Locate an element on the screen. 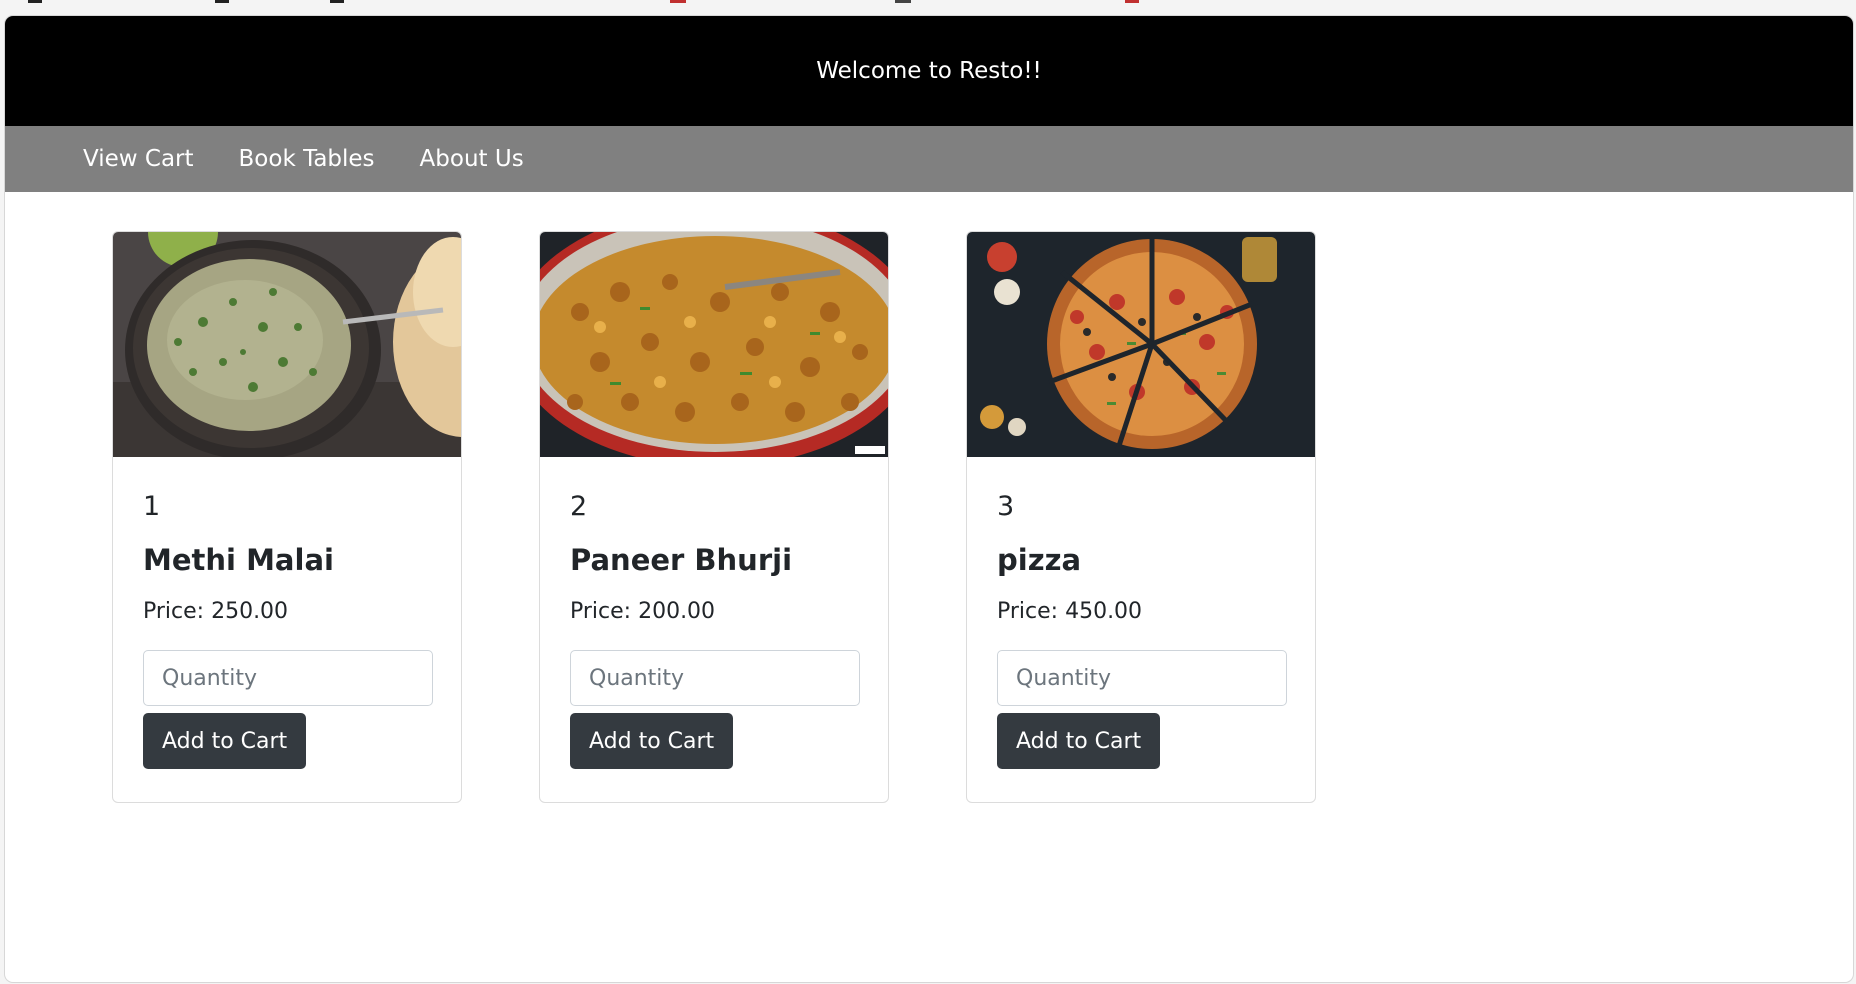  pizza-image is located at coordinates (1141, 344).